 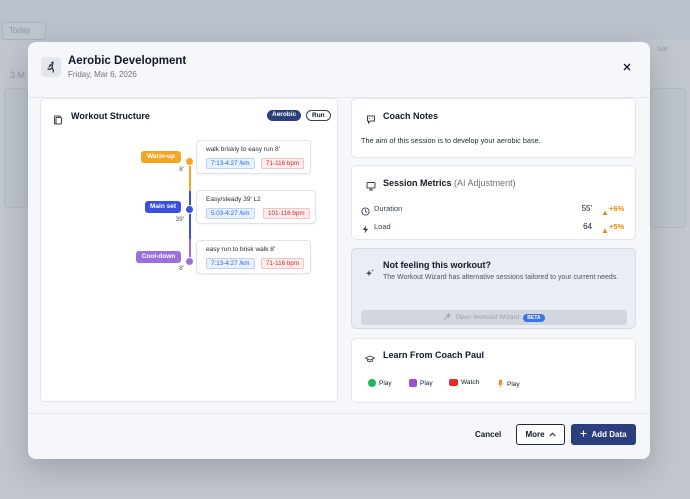 I want to click on coach-notes-title: Coach Notes, so click(x=411, y=116).